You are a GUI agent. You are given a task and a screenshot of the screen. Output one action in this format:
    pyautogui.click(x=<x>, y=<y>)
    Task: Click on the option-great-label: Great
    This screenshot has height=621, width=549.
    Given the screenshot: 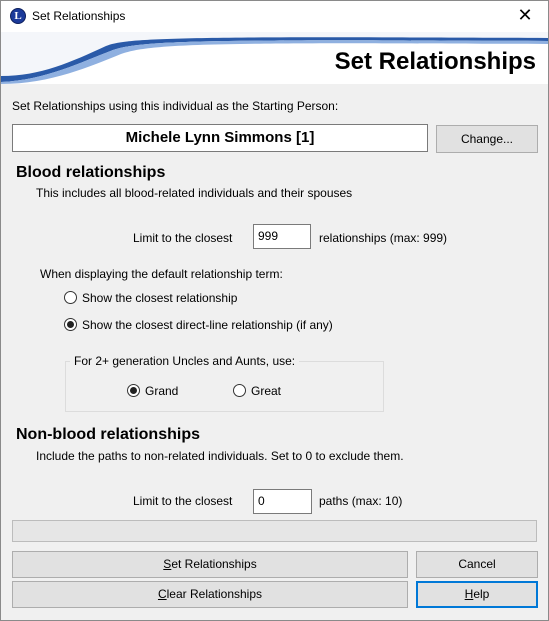 What is the action you would take?
    pyautogui.click(x=266, y=391)
    